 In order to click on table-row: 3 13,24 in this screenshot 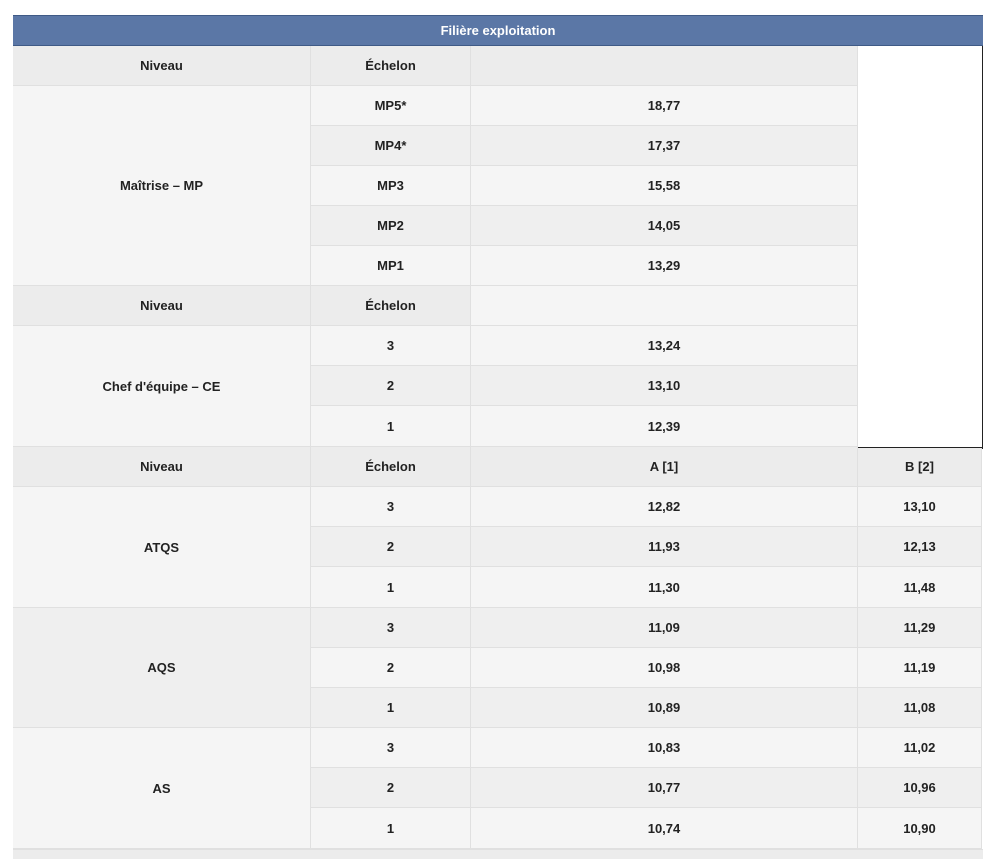, I will do `click(584, 346)`.